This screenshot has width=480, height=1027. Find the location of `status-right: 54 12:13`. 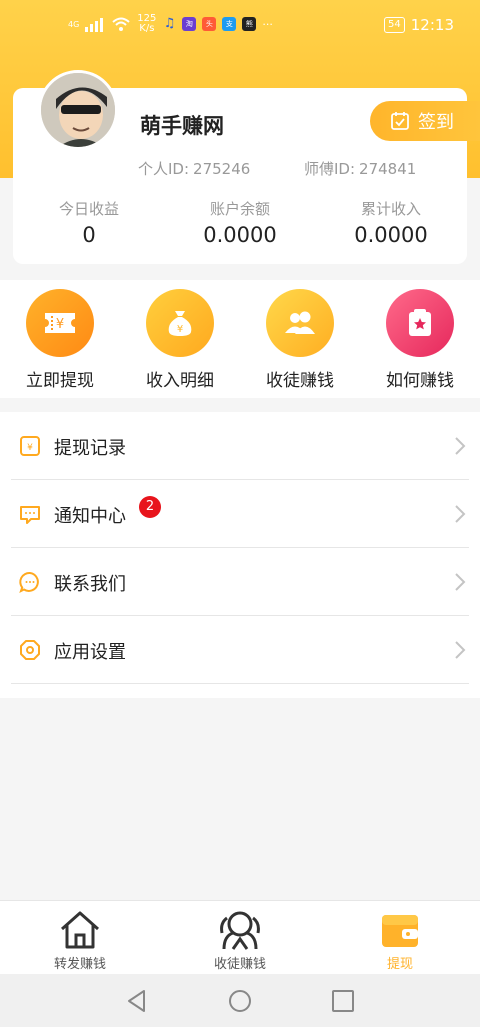

status-right: 54 12:13 is located at coordinates (419, 25).